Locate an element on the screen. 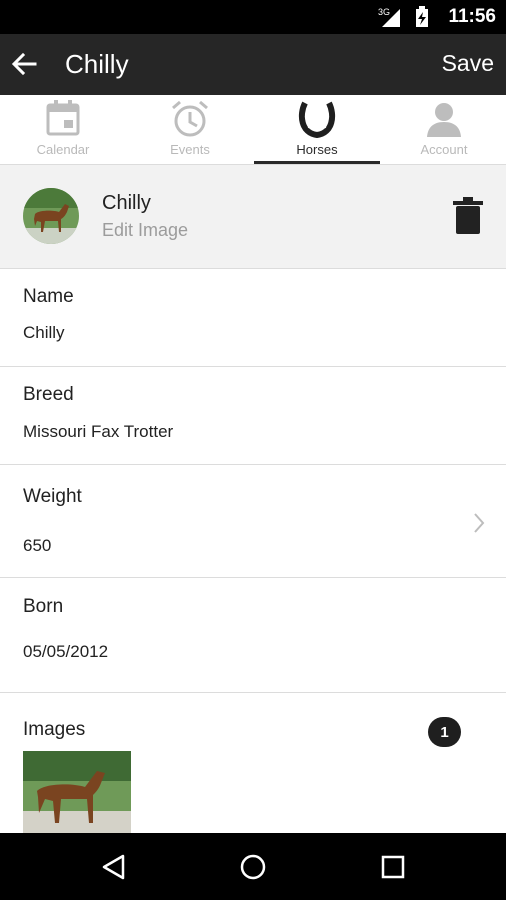 This screenshot has height=900, width=506. images-label: Images is located at coordinates (54, 729).